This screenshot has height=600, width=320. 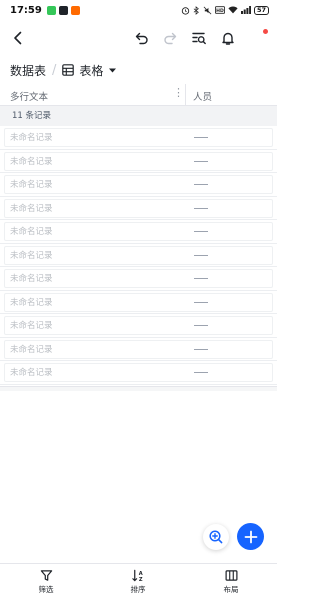 What do you see at coordinates (185, 10) in the screenshot?
I see `alarm-icon` at bounding box center [185, 10].